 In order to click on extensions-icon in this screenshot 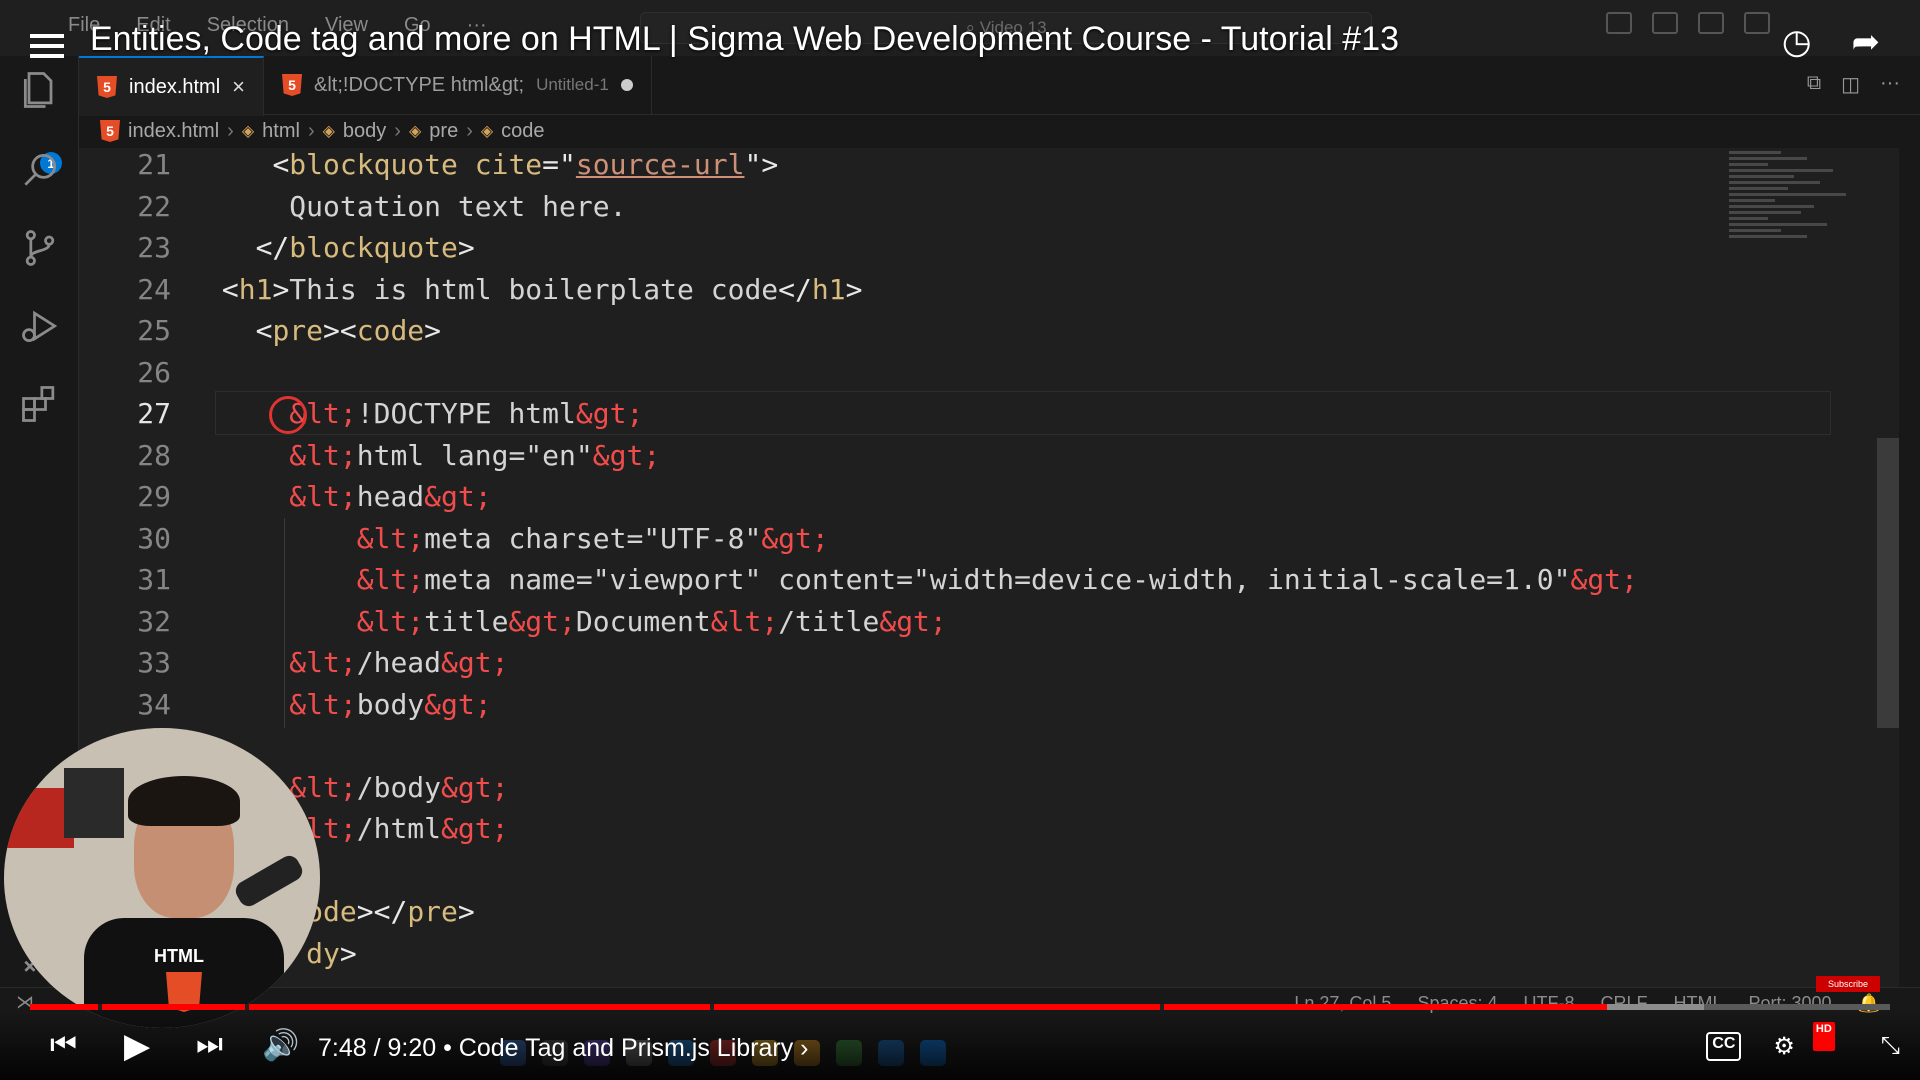, I will do `click(40, 404)`.